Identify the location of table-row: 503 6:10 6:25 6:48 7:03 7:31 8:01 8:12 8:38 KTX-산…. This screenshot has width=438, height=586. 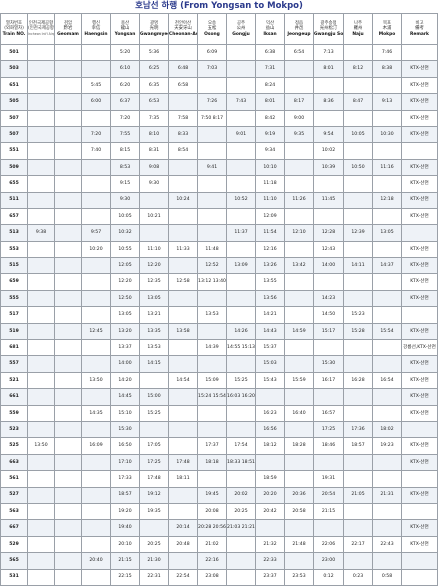
(219, 69).